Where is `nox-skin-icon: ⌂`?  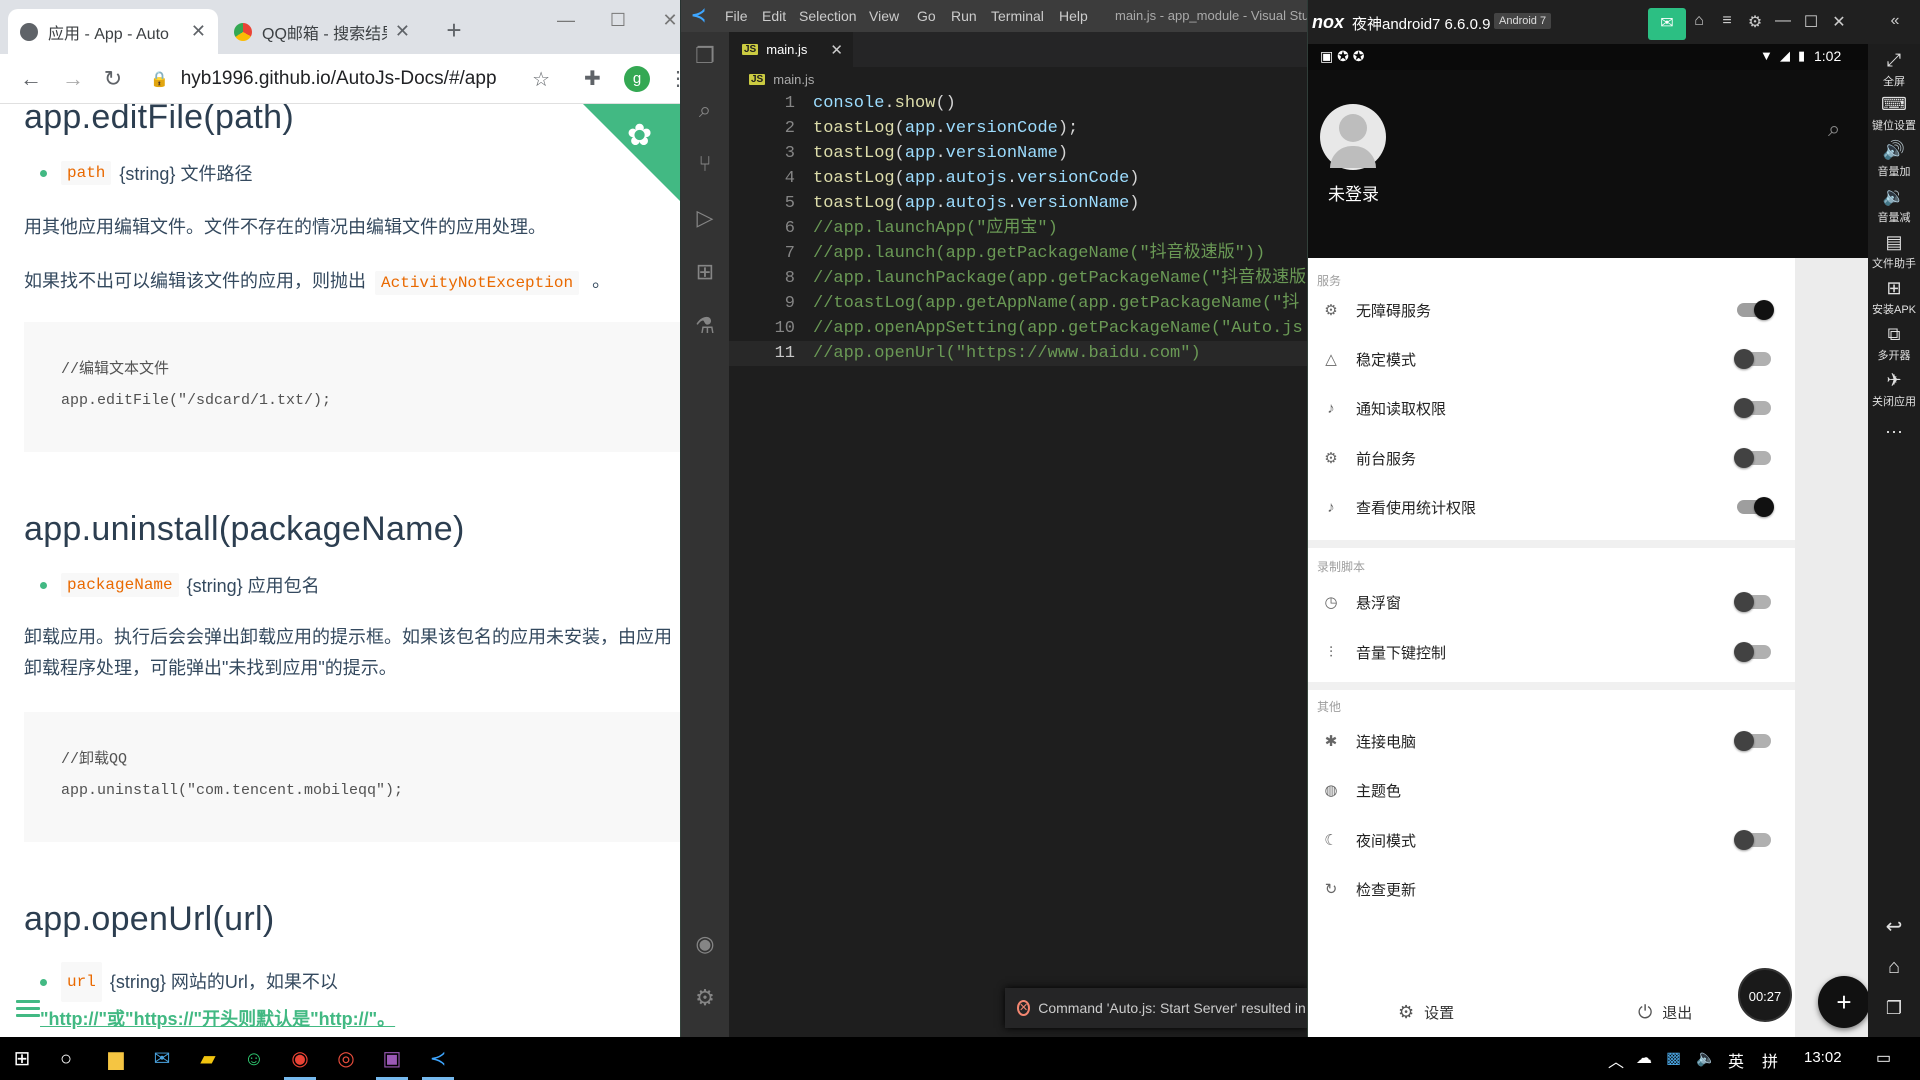 nox-skin-icon: ⌂ is located at coordinates (1699, 23).